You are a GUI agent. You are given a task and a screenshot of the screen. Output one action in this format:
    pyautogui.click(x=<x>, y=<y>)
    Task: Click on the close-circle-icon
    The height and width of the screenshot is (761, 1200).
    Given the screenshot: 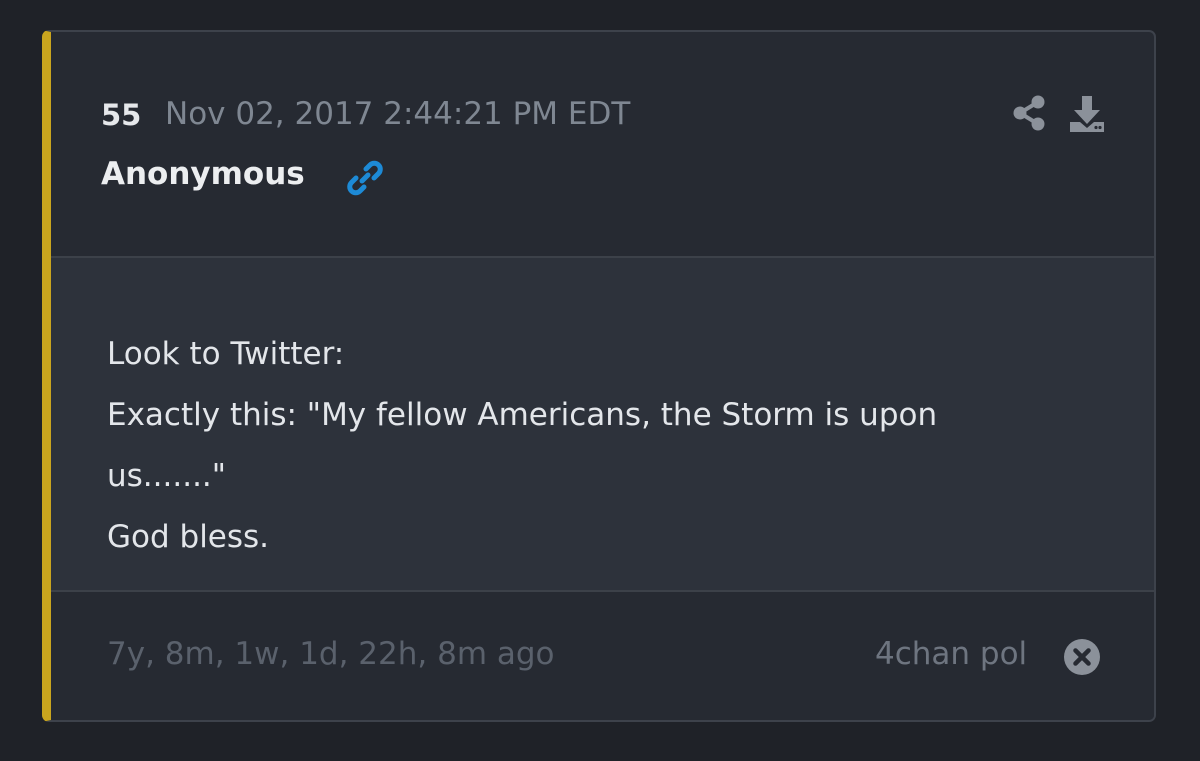 What is the action you would take?
    pyautogui.click(x=1082, y=657)
    